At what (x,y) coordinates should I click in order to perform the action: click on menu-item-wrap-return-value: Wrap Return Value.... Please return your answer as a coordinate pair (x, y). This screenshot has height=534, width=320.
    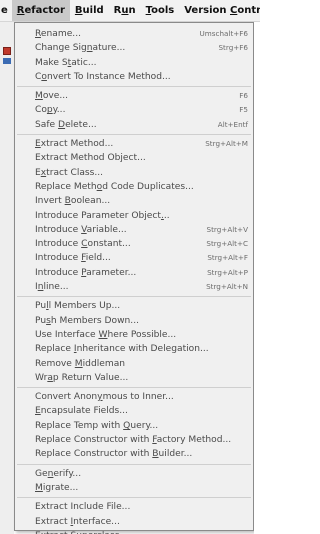
    Looking at the image, I should click on (134, 378).